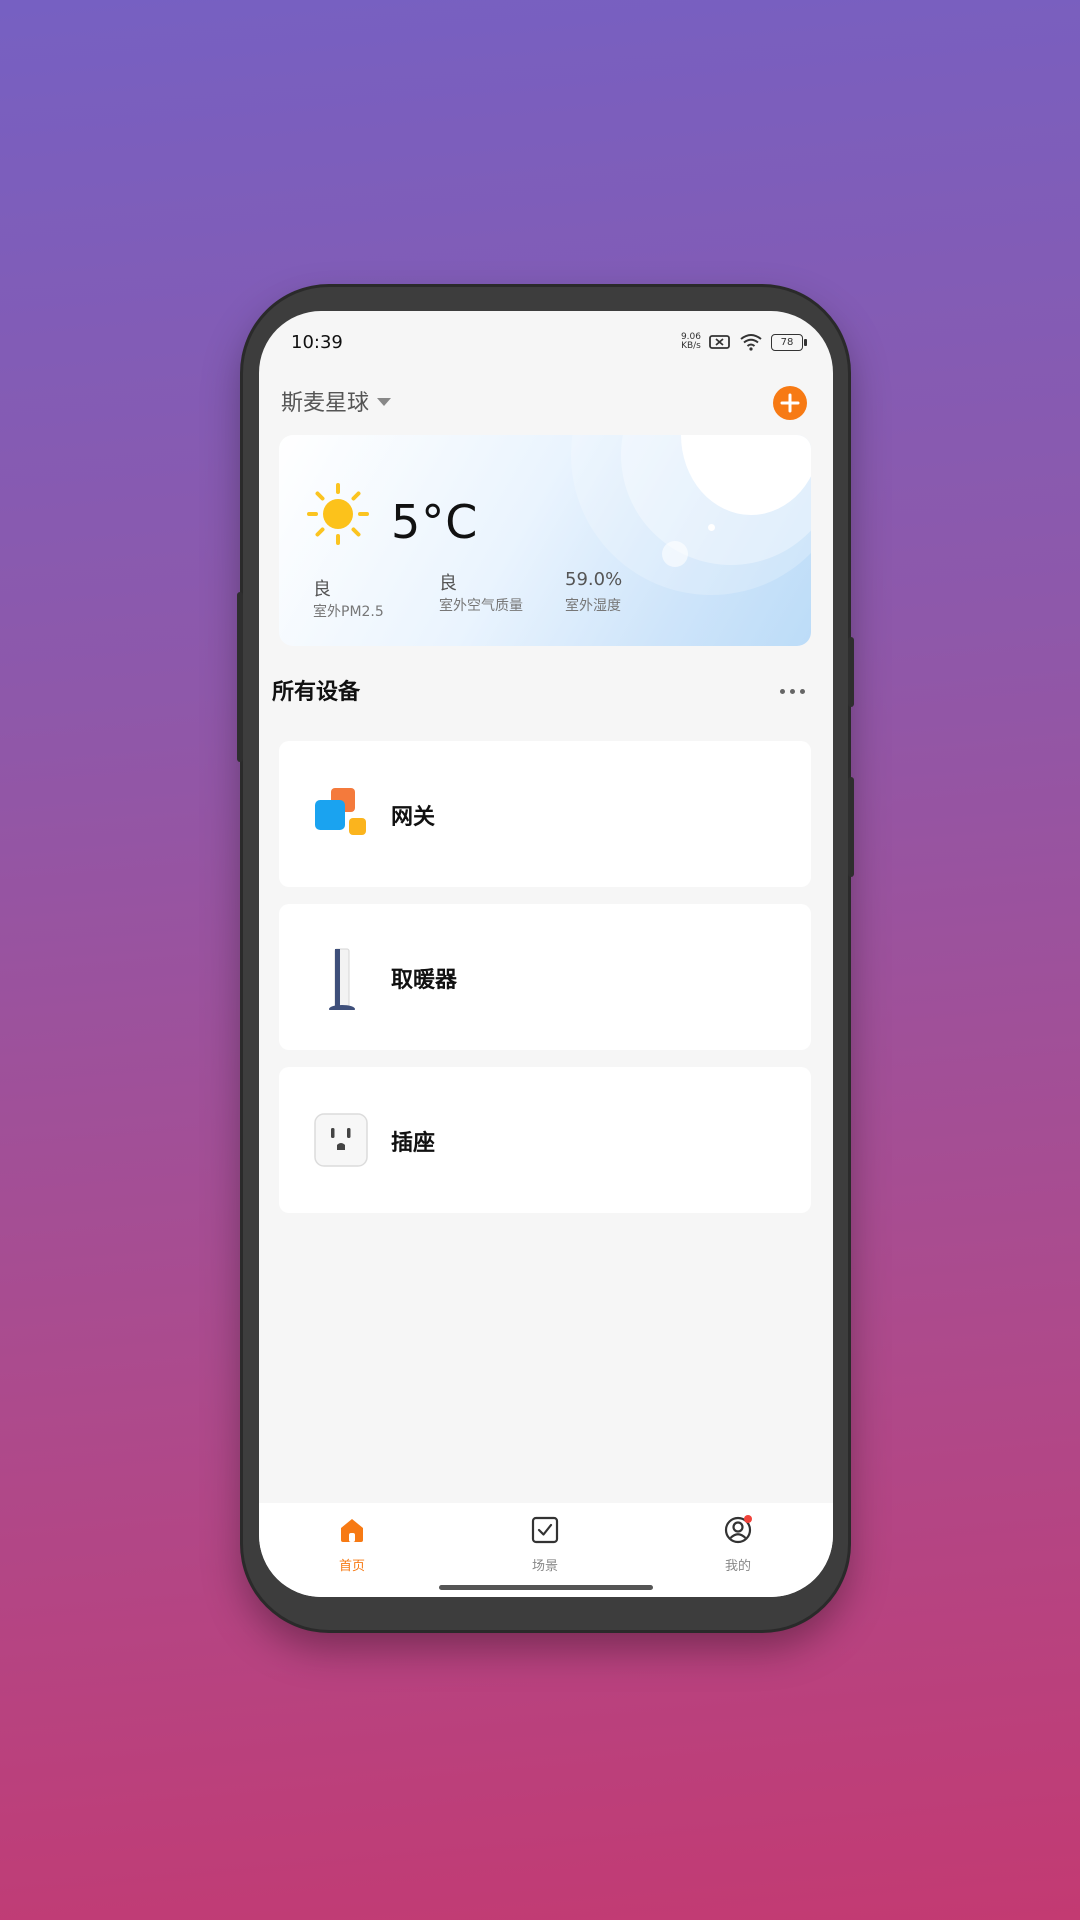  I want to click on home-icon, so click(352, 1530).